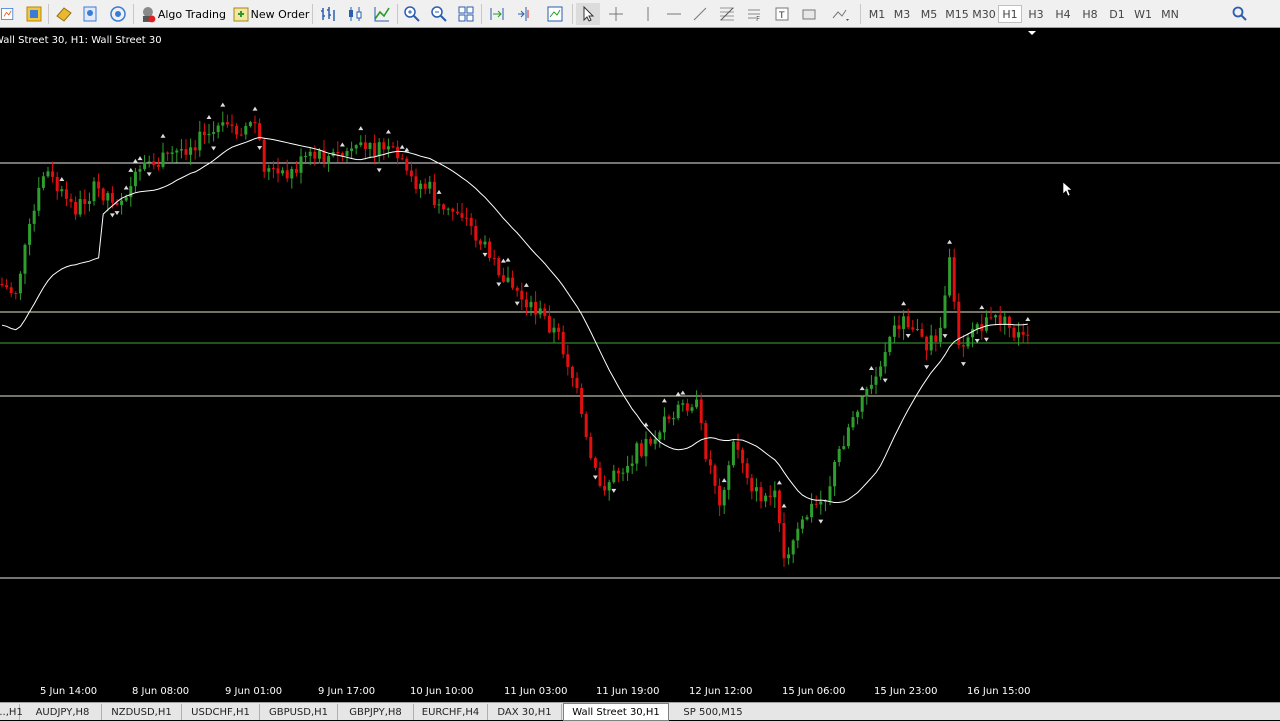 Image resolution: width=1280 pixels, height=721 pixels. I want to click on chart-tab: SP 500,M15, so click(713, 712).